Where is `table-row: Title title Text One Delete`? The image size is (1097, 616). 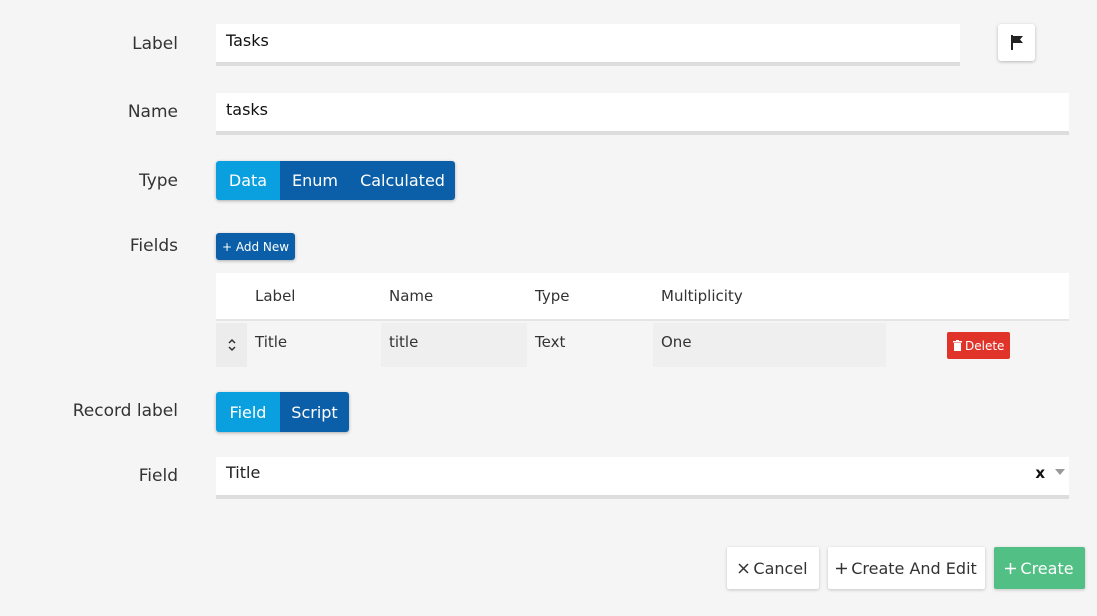 table-row: Title title Text One Delete is located at coordinates (642, 345).